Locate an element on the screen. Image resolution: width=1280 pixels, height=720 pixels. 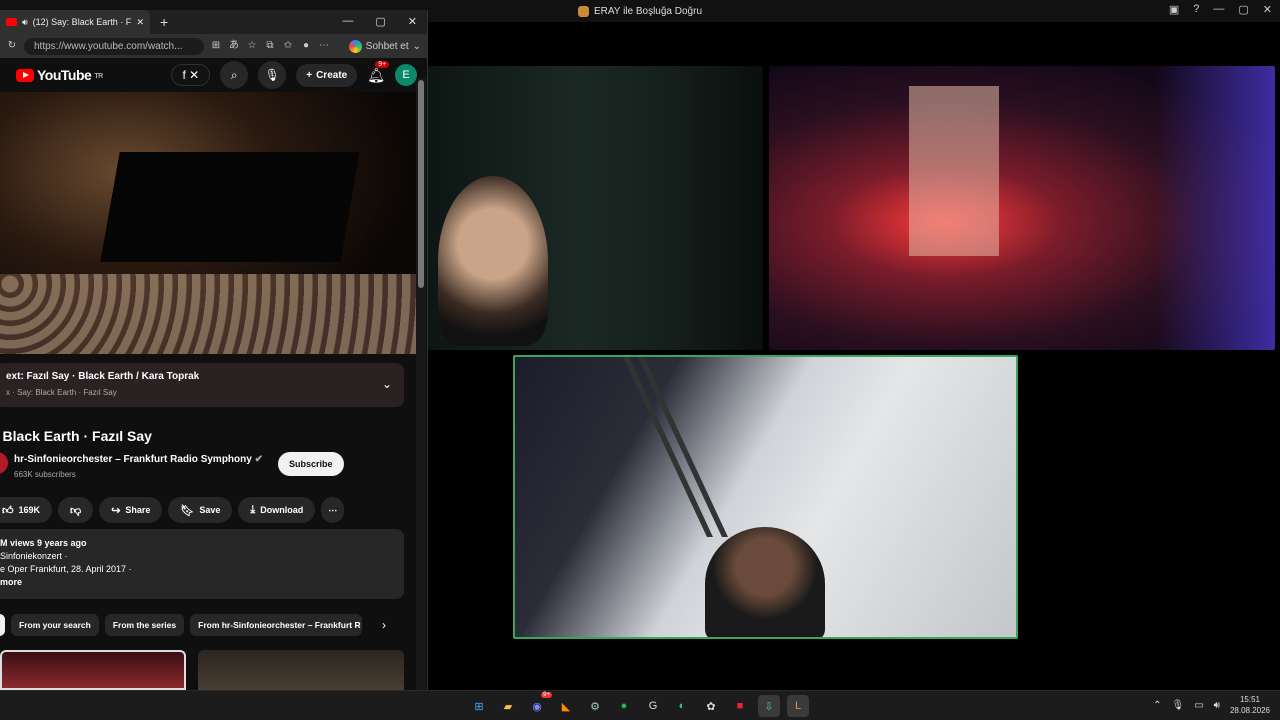
refresh-icon: ↻ is located at coordinates (12, 46).